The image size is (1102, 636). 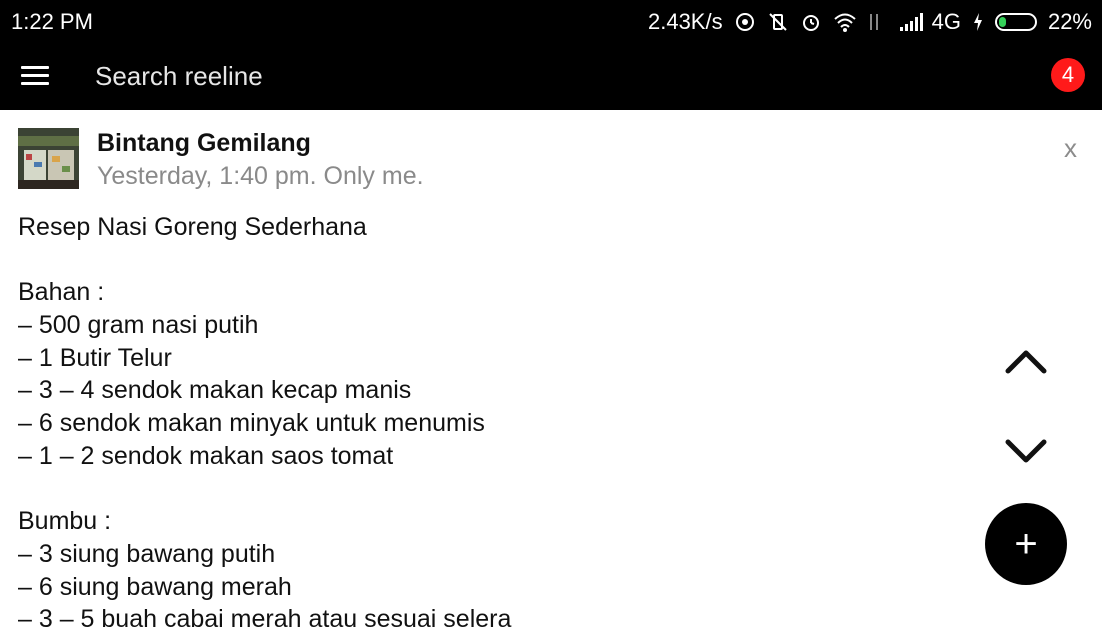 I want to click on network-type: 4G, so click(x=946, y=21).